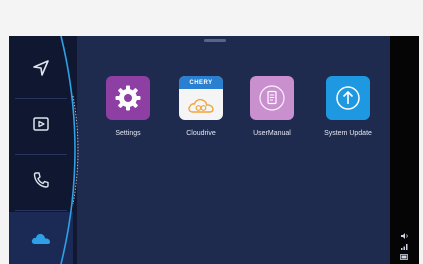 Image resolution: width=423 pixels, height=264 pixels. I want to click on sidebar-item-navigation, so click(41, 68).